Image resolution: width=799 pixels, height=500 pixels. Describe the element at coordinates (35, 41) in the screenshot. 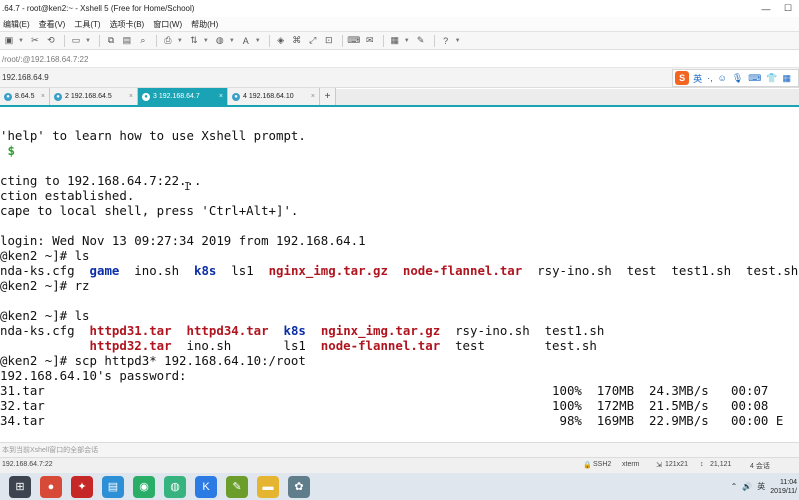

I see `disconnect-icon: ✂` at that location.